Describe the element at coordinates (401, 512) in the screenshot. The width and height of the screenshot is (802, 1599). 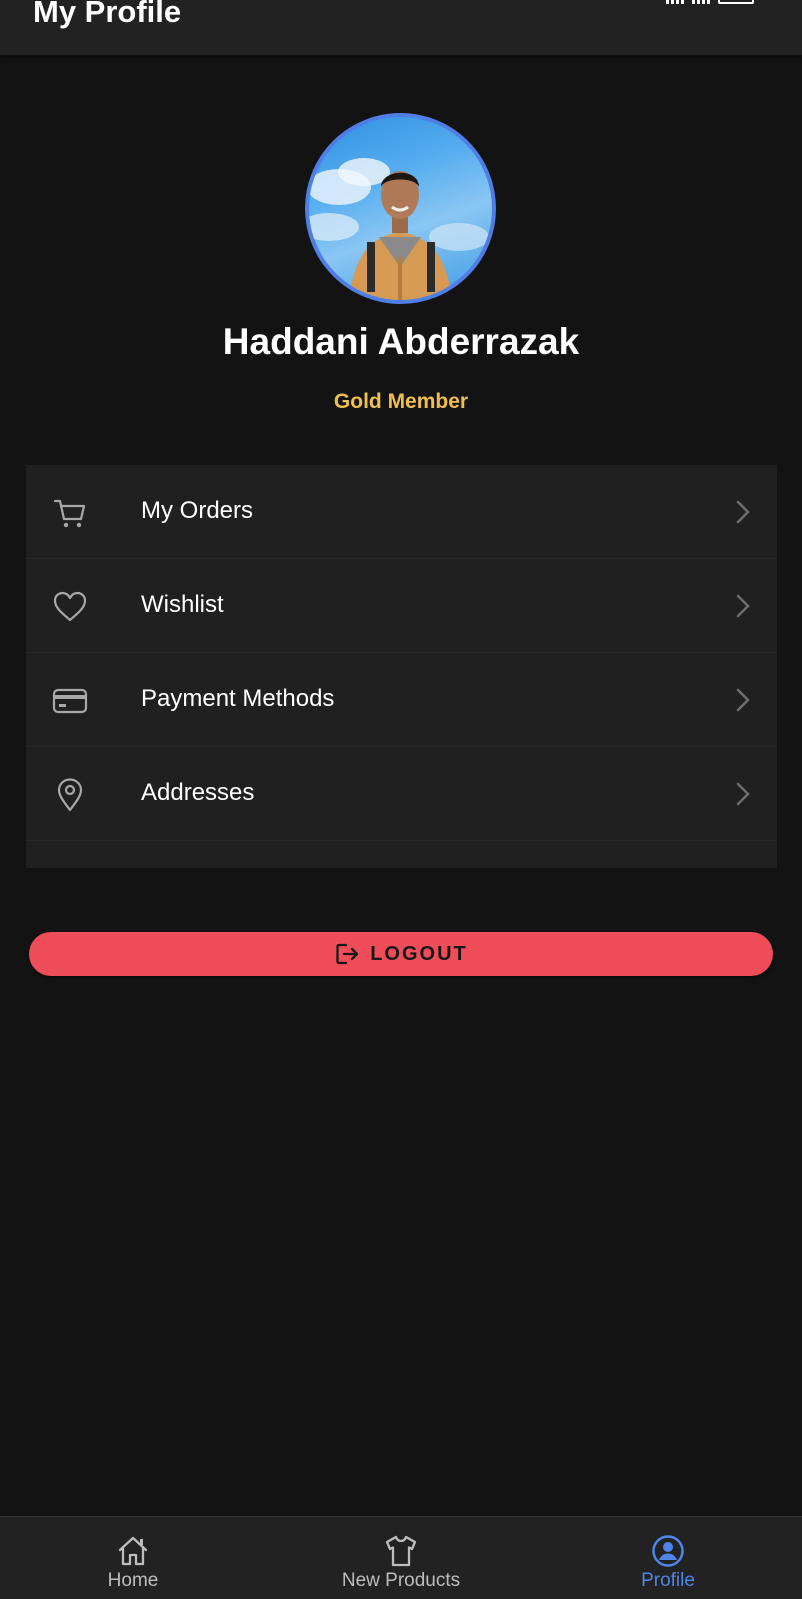
I see `menu-item-my-orders: My Orders` at that location.